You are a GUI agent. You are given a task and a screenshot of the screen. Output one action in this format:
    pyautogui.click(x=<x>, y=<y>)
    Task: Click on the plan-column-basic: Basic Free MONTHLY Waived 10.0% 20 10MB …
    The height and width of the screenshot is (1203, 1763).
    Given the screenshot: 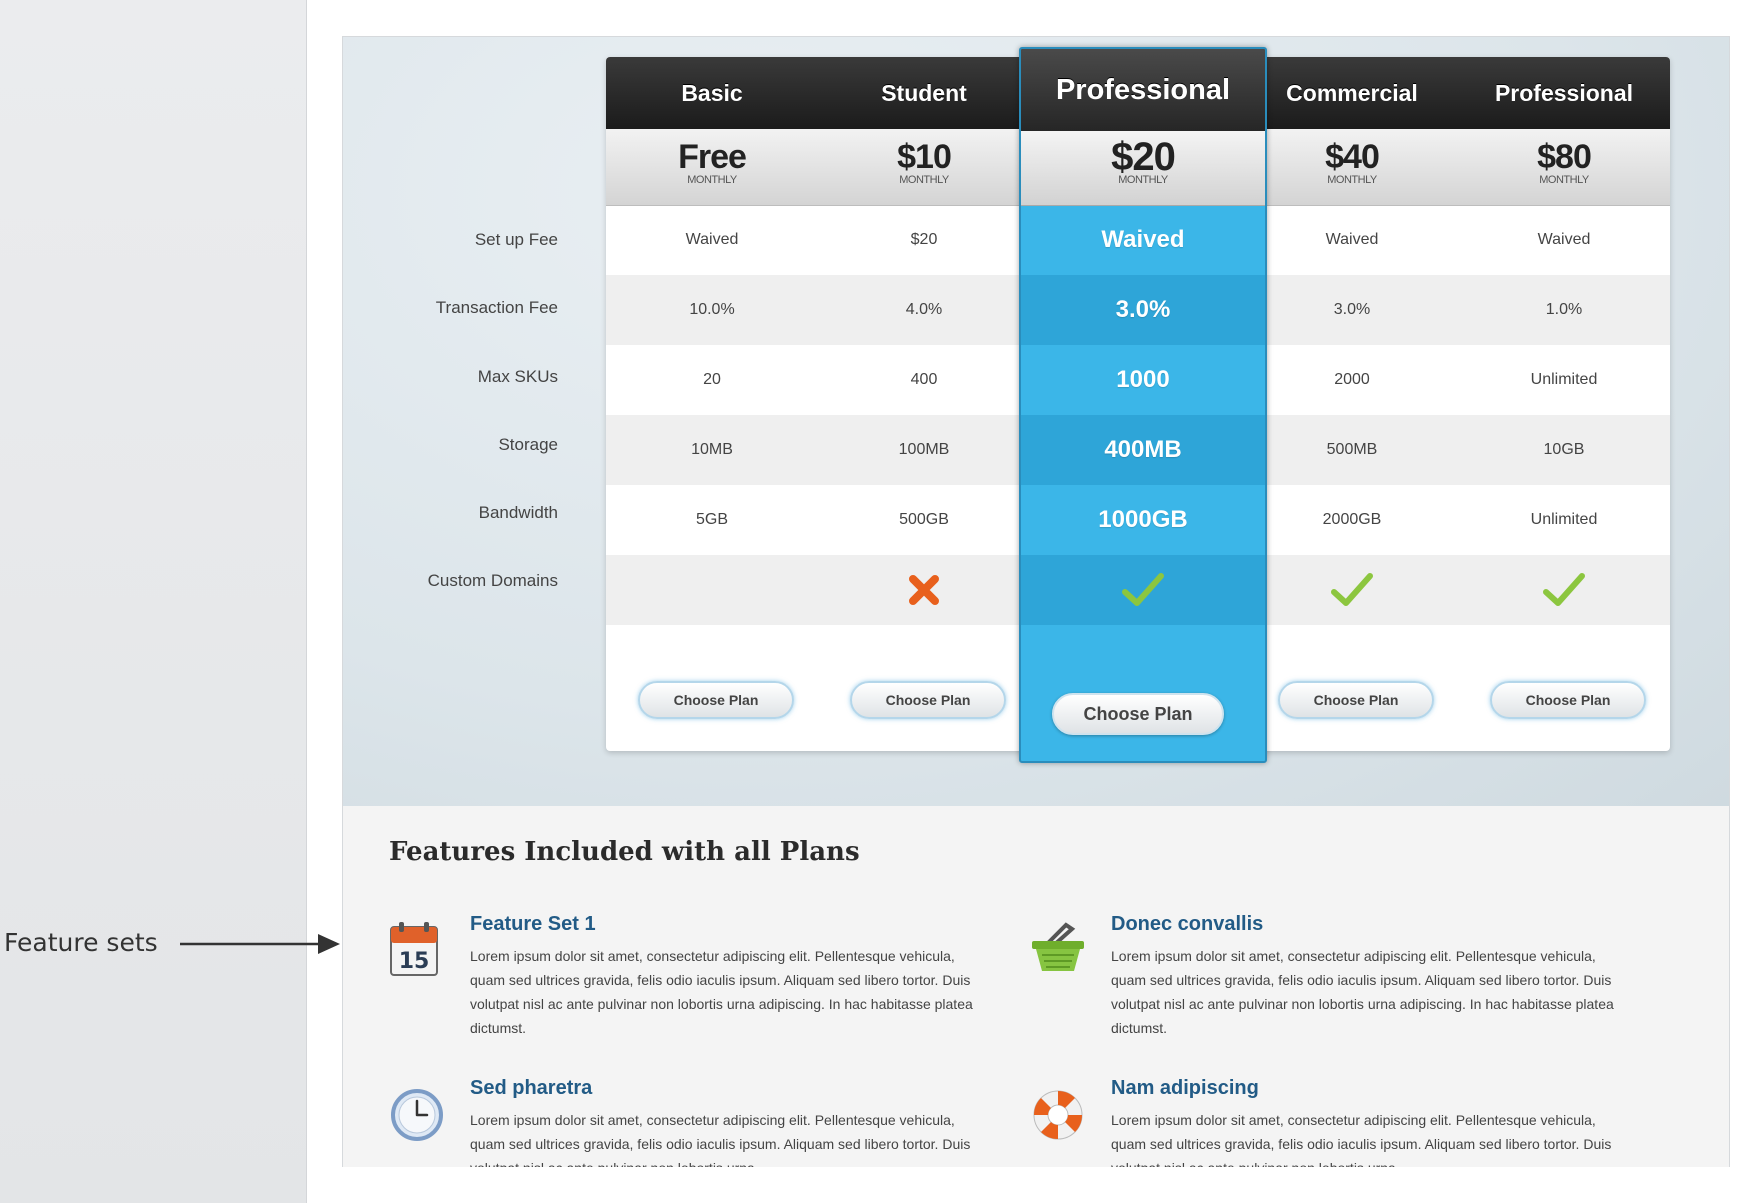 What is the action you would take?
    pyautogui.click(x=712, y=404)
    